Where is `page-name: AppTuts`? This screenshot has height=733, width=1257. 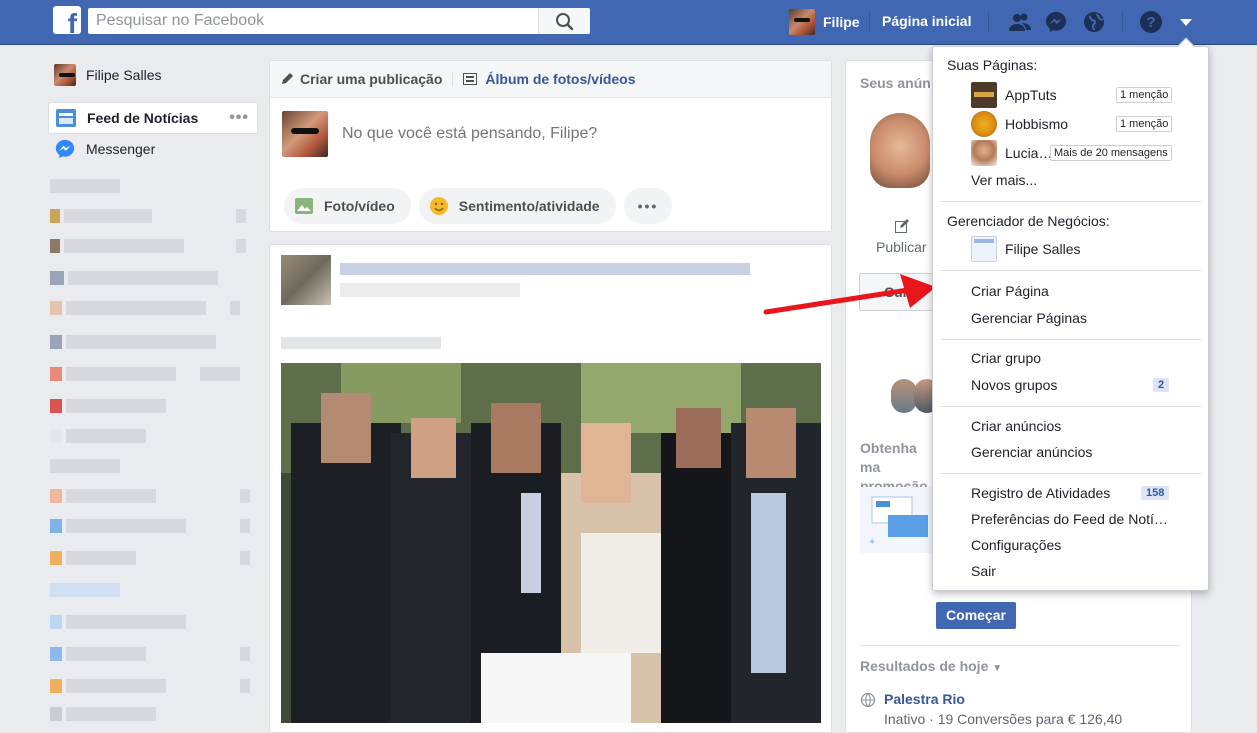 page-name: AppTuts is located at coordinates (1031, 95).